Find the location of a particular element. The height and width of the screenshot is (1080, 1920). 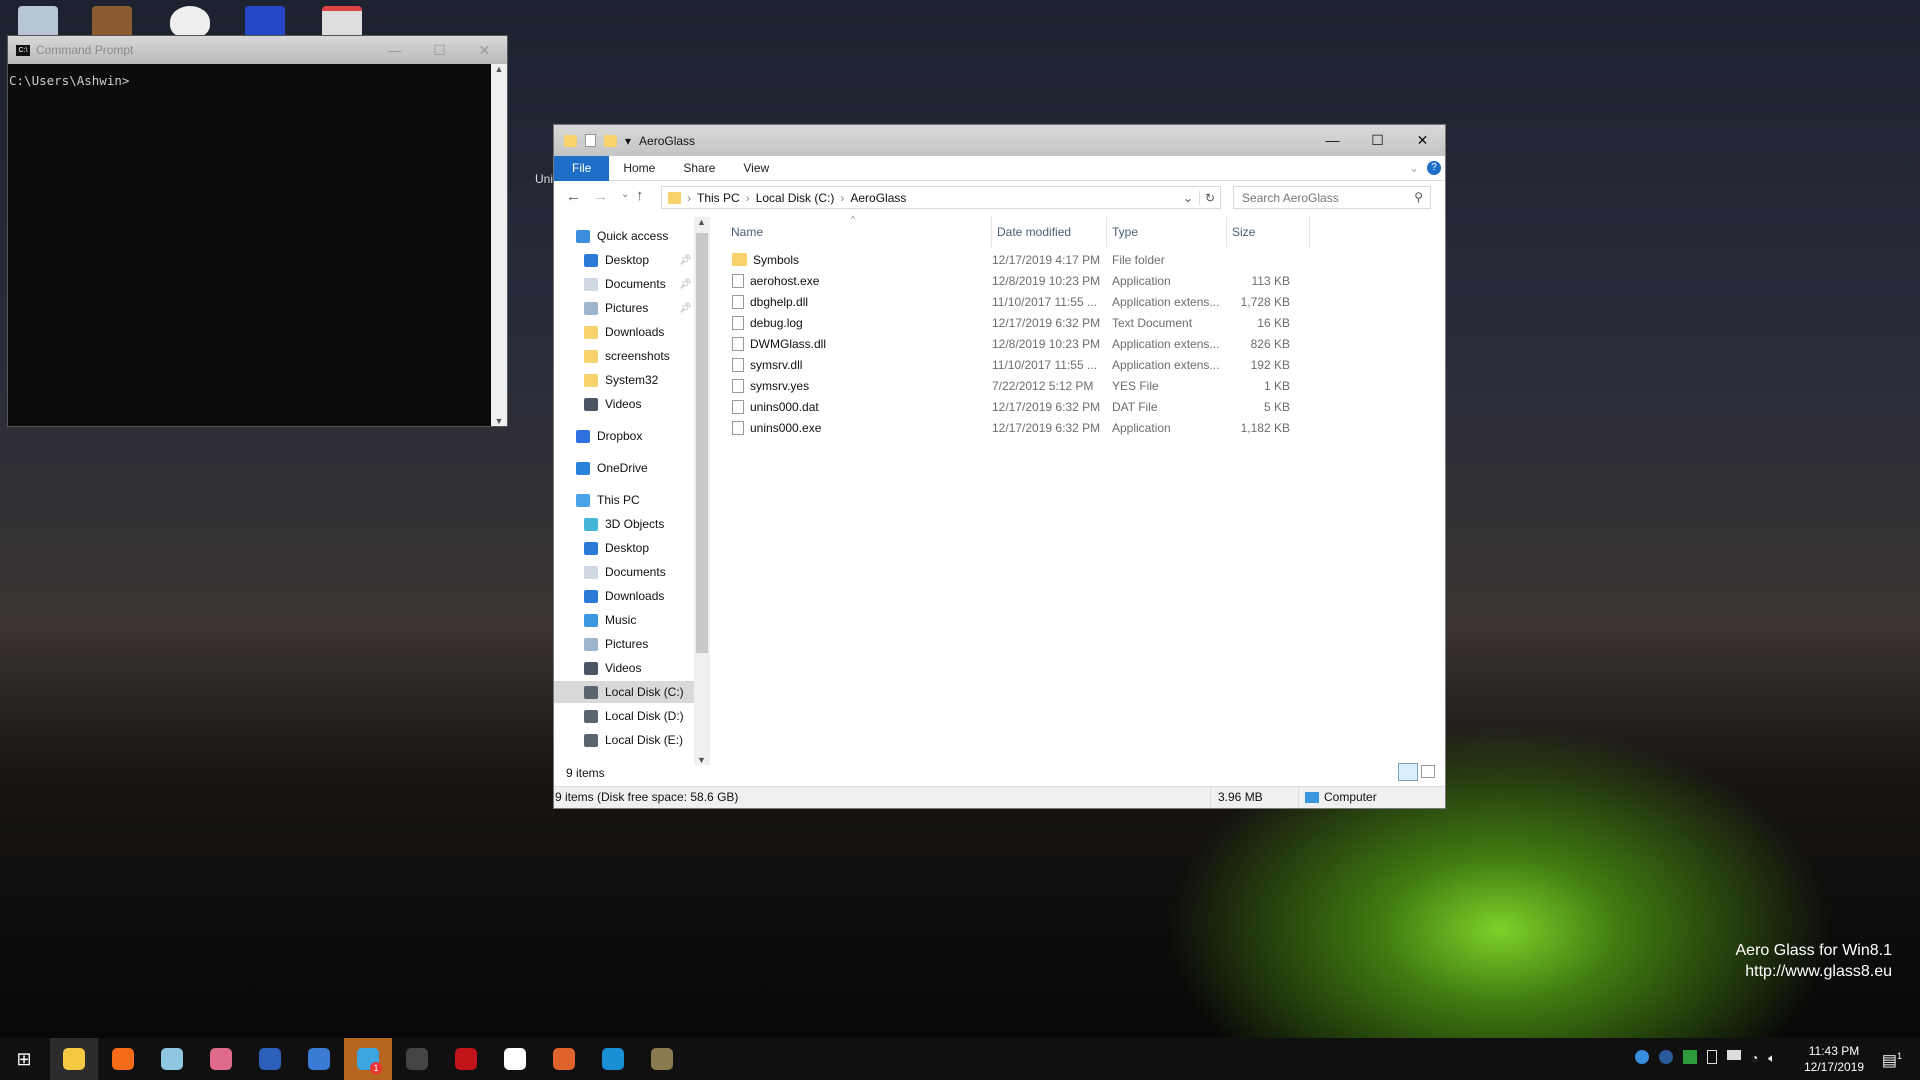

steam-icon is located at coordinates (1666, 1057).